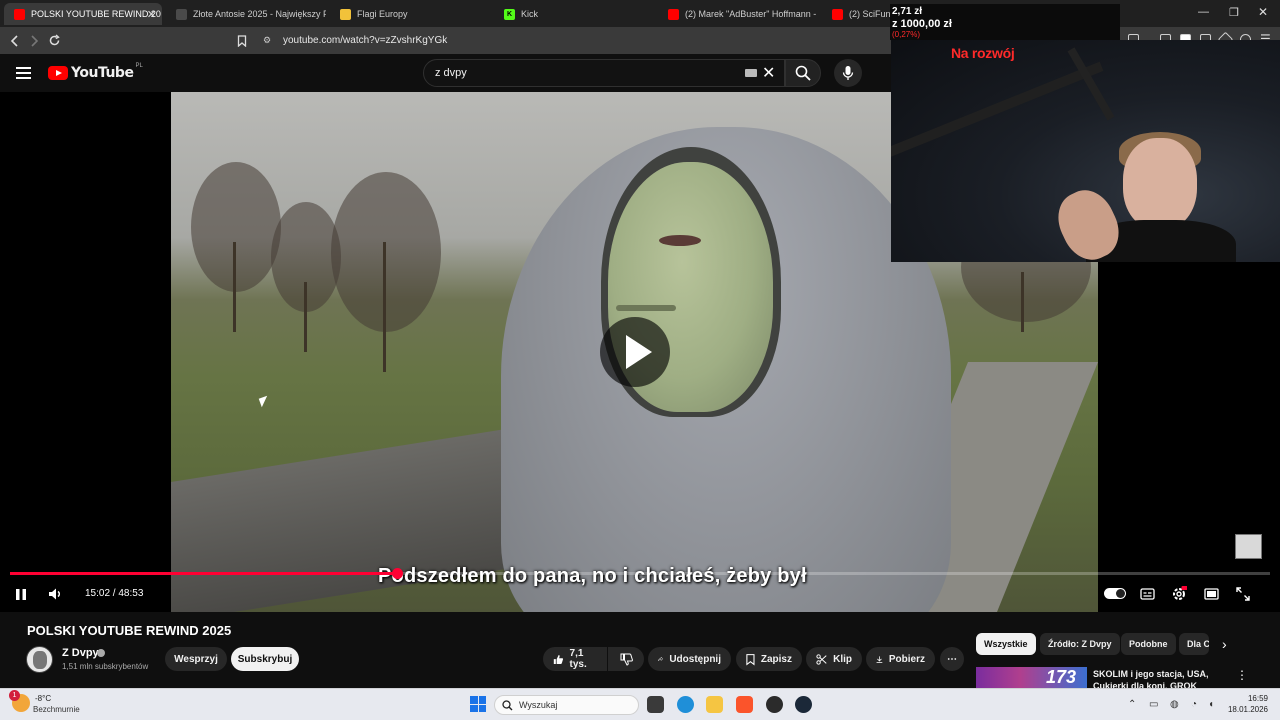 The image size is (1280, 720). I want to click on microphone-icon, so click(848, 73).